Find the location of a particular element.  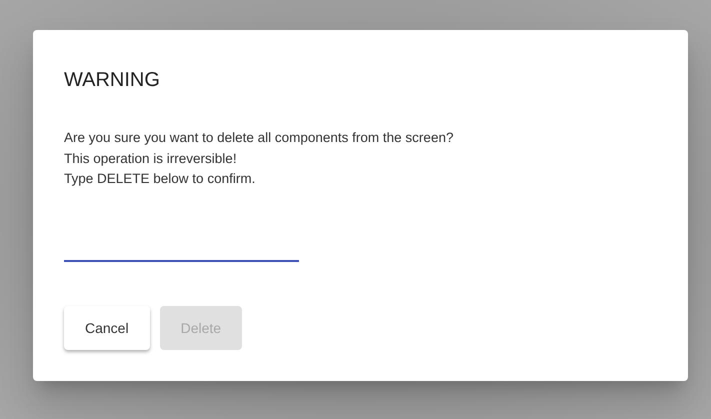

message-text: Are you sure you want to delete all components from the screen? is located at coordinates (259, 138).